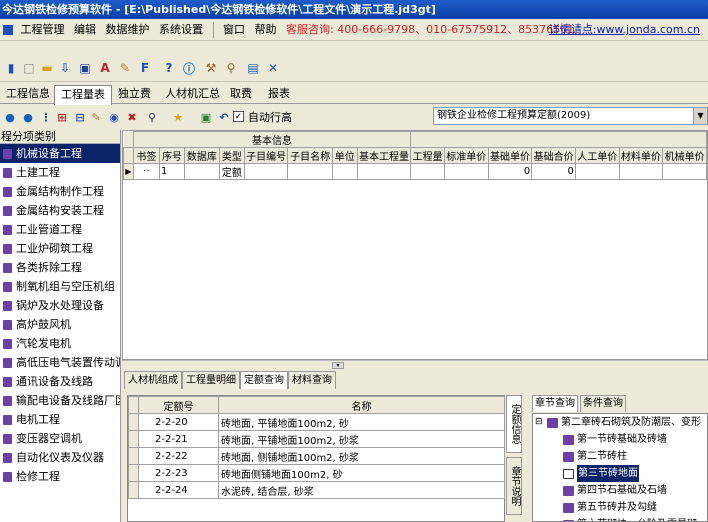 The height and width of the screenshot is (522, 708). What do you see at coordinates (514, 486) in the screenshot?
I see `tab-chapter-notes: 章节说明` at bounding box center [514, 486].